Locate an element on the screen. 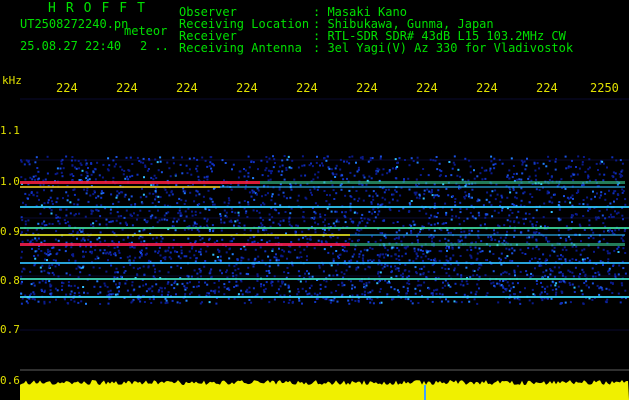 This screenshot has height=400, width=629. extra-label: 2 .. is located at coordinates (154, 46).